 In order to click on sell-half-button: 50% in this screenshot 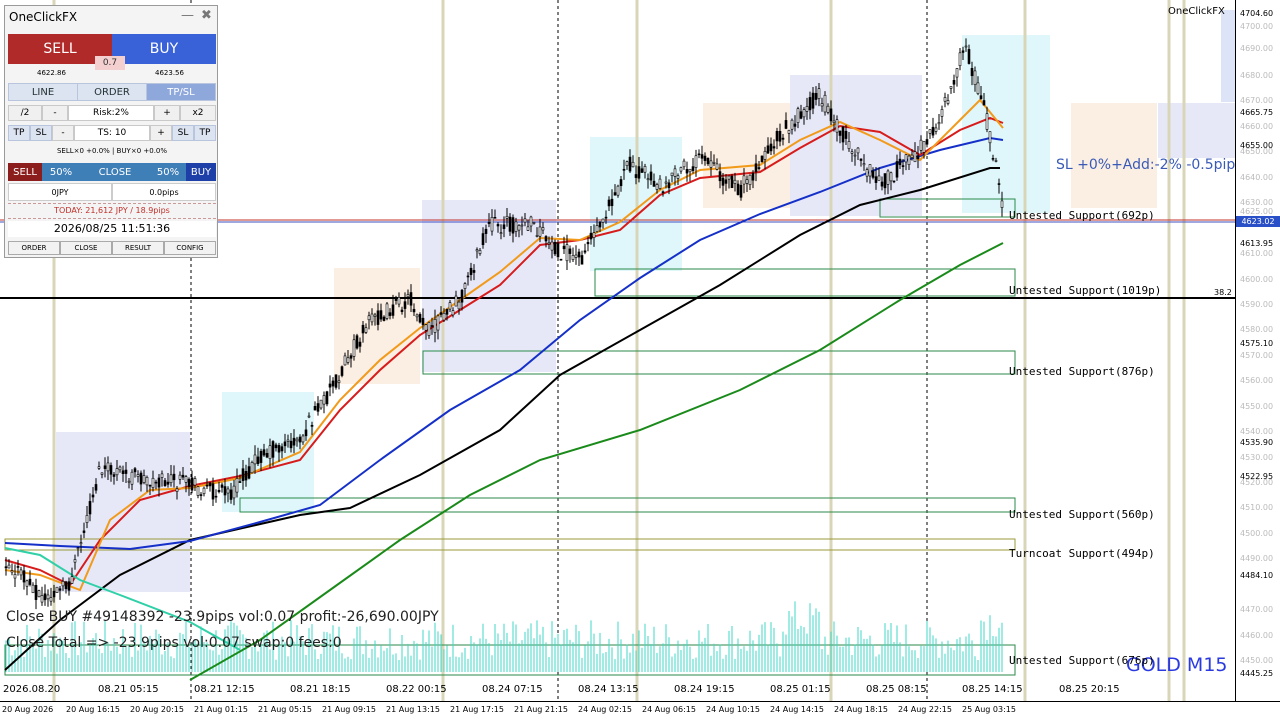, I will do `click(61, 172)`.